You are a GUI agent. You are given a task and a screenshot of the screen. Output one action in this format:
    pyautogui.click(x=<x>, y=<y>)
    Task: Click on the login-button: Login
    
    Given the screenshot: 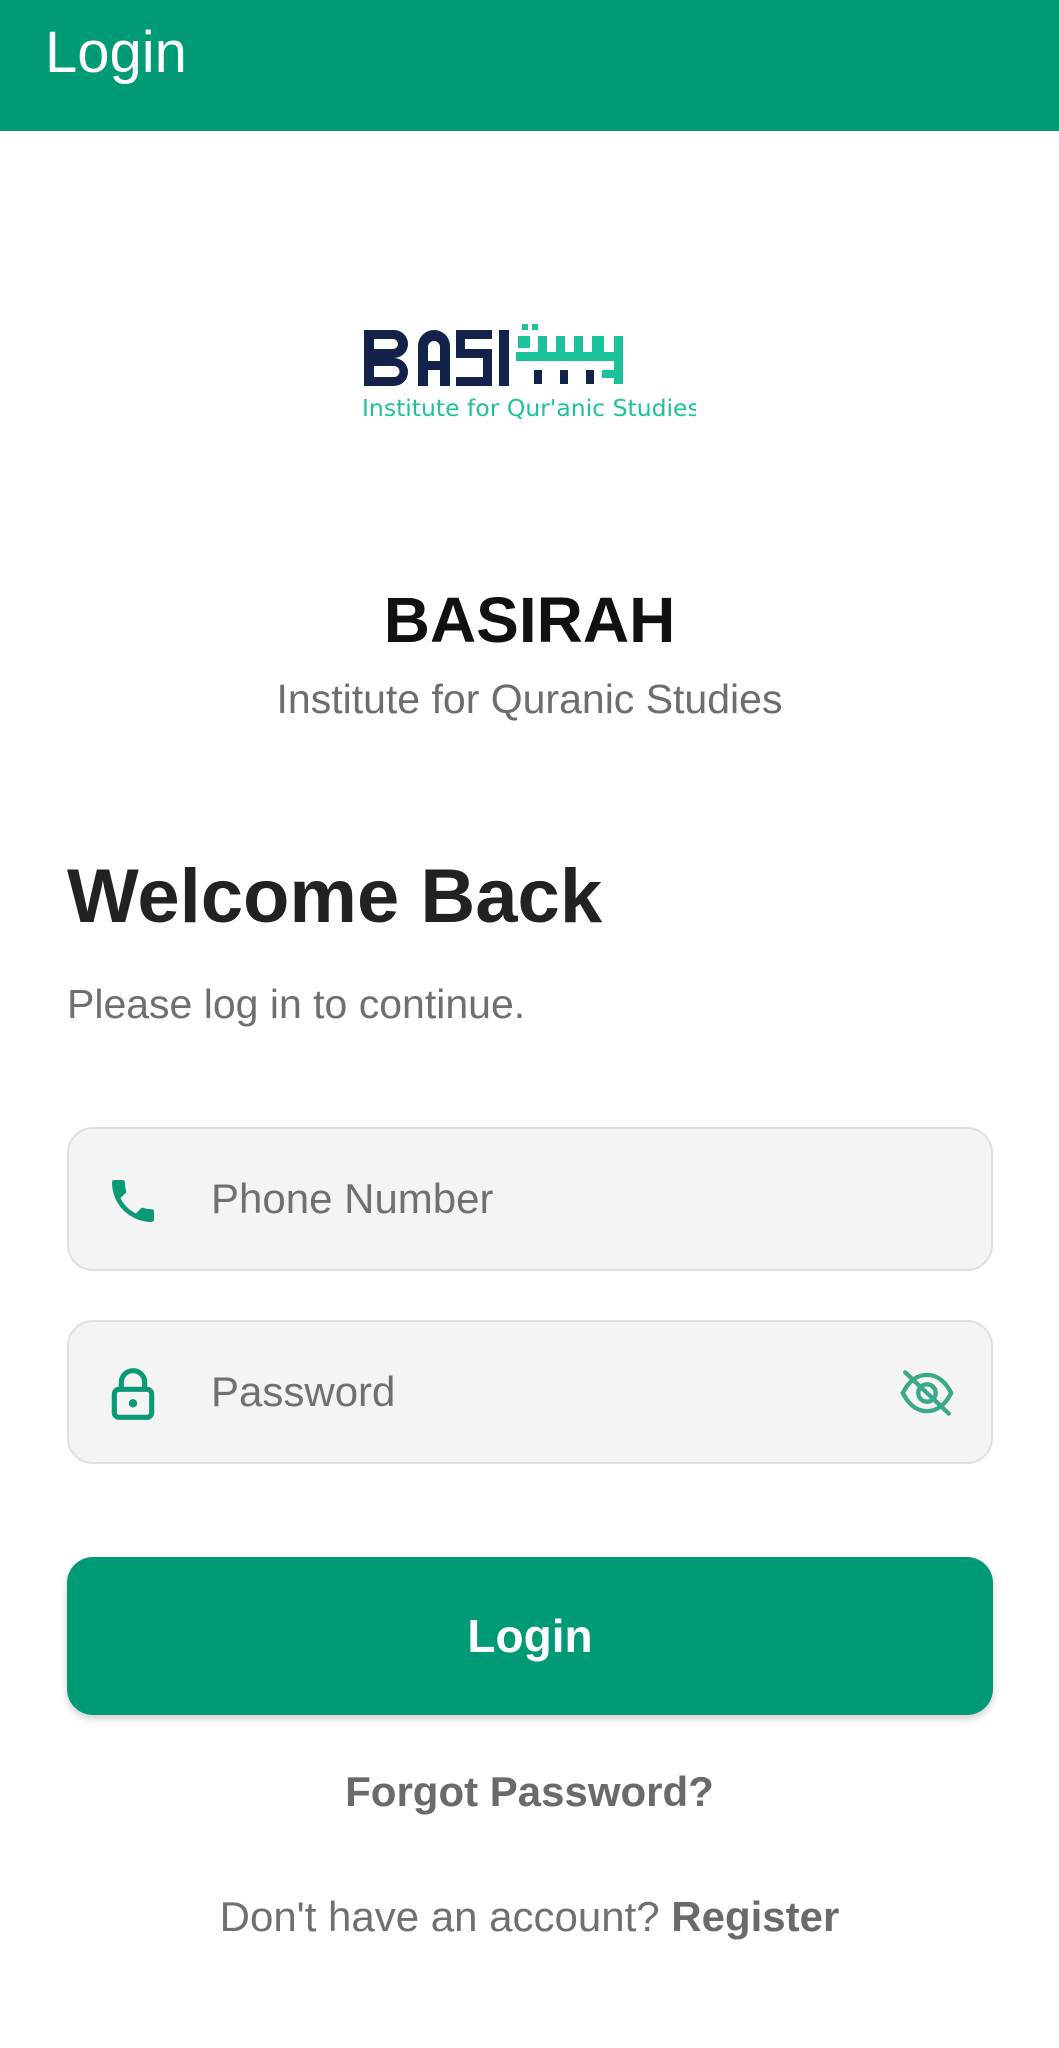 What is the action you would take?
    pyautogui.click(x=530, y=1636)
    